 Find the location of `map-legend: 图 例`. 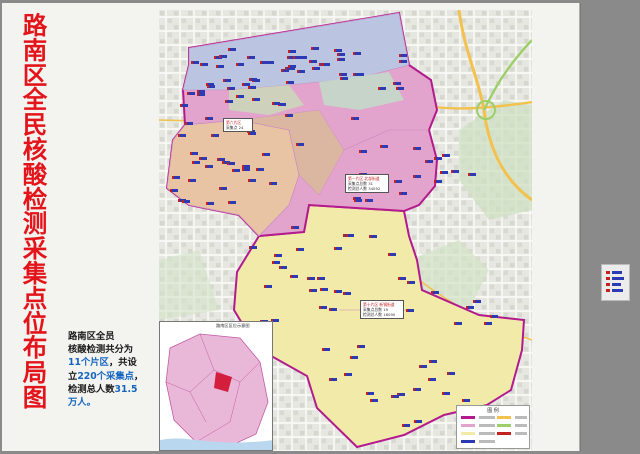

map-legend: 图 例 is located at coordinates (493, 427).